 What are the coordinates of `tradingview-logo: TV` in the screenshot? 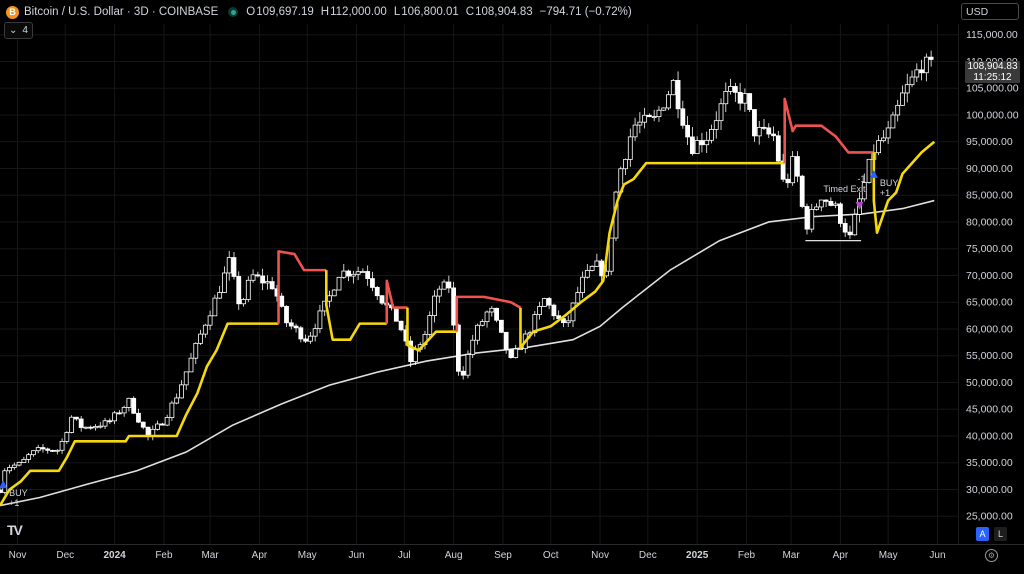 It's located at (15, 530).